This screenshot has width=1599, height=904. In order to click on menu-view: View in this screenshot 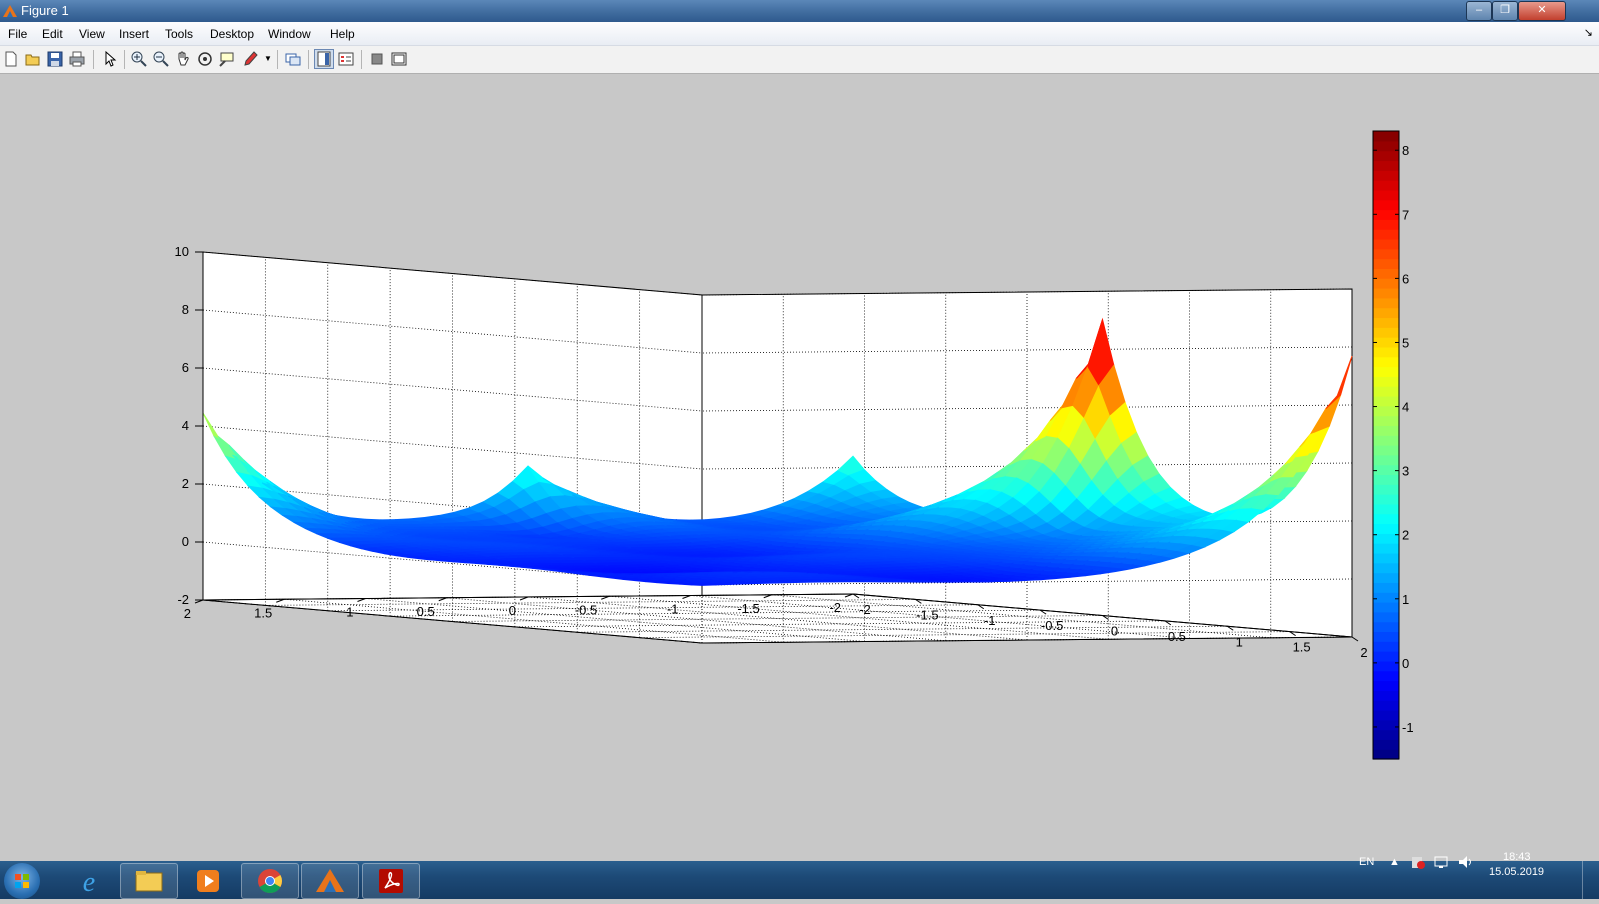, I will do `click(92, 34)`.